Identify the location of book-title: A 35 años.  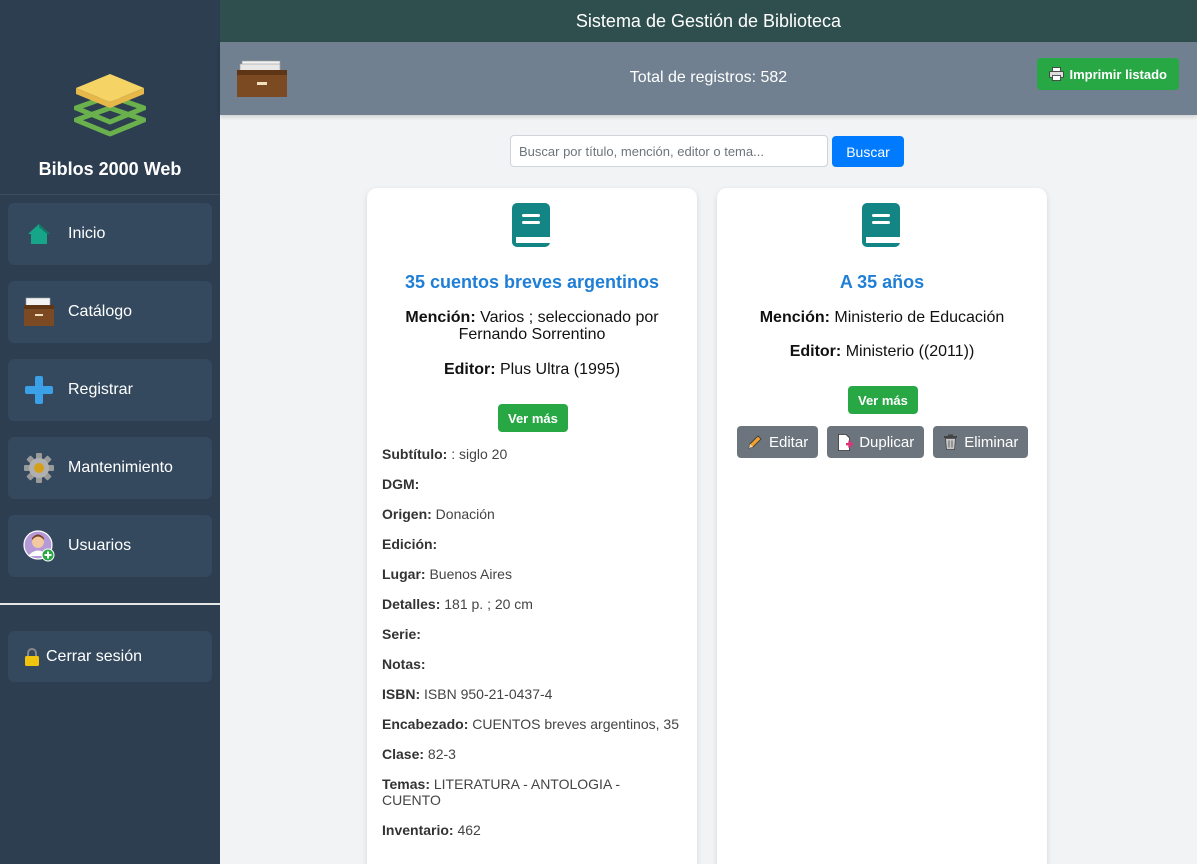
(882, 282).